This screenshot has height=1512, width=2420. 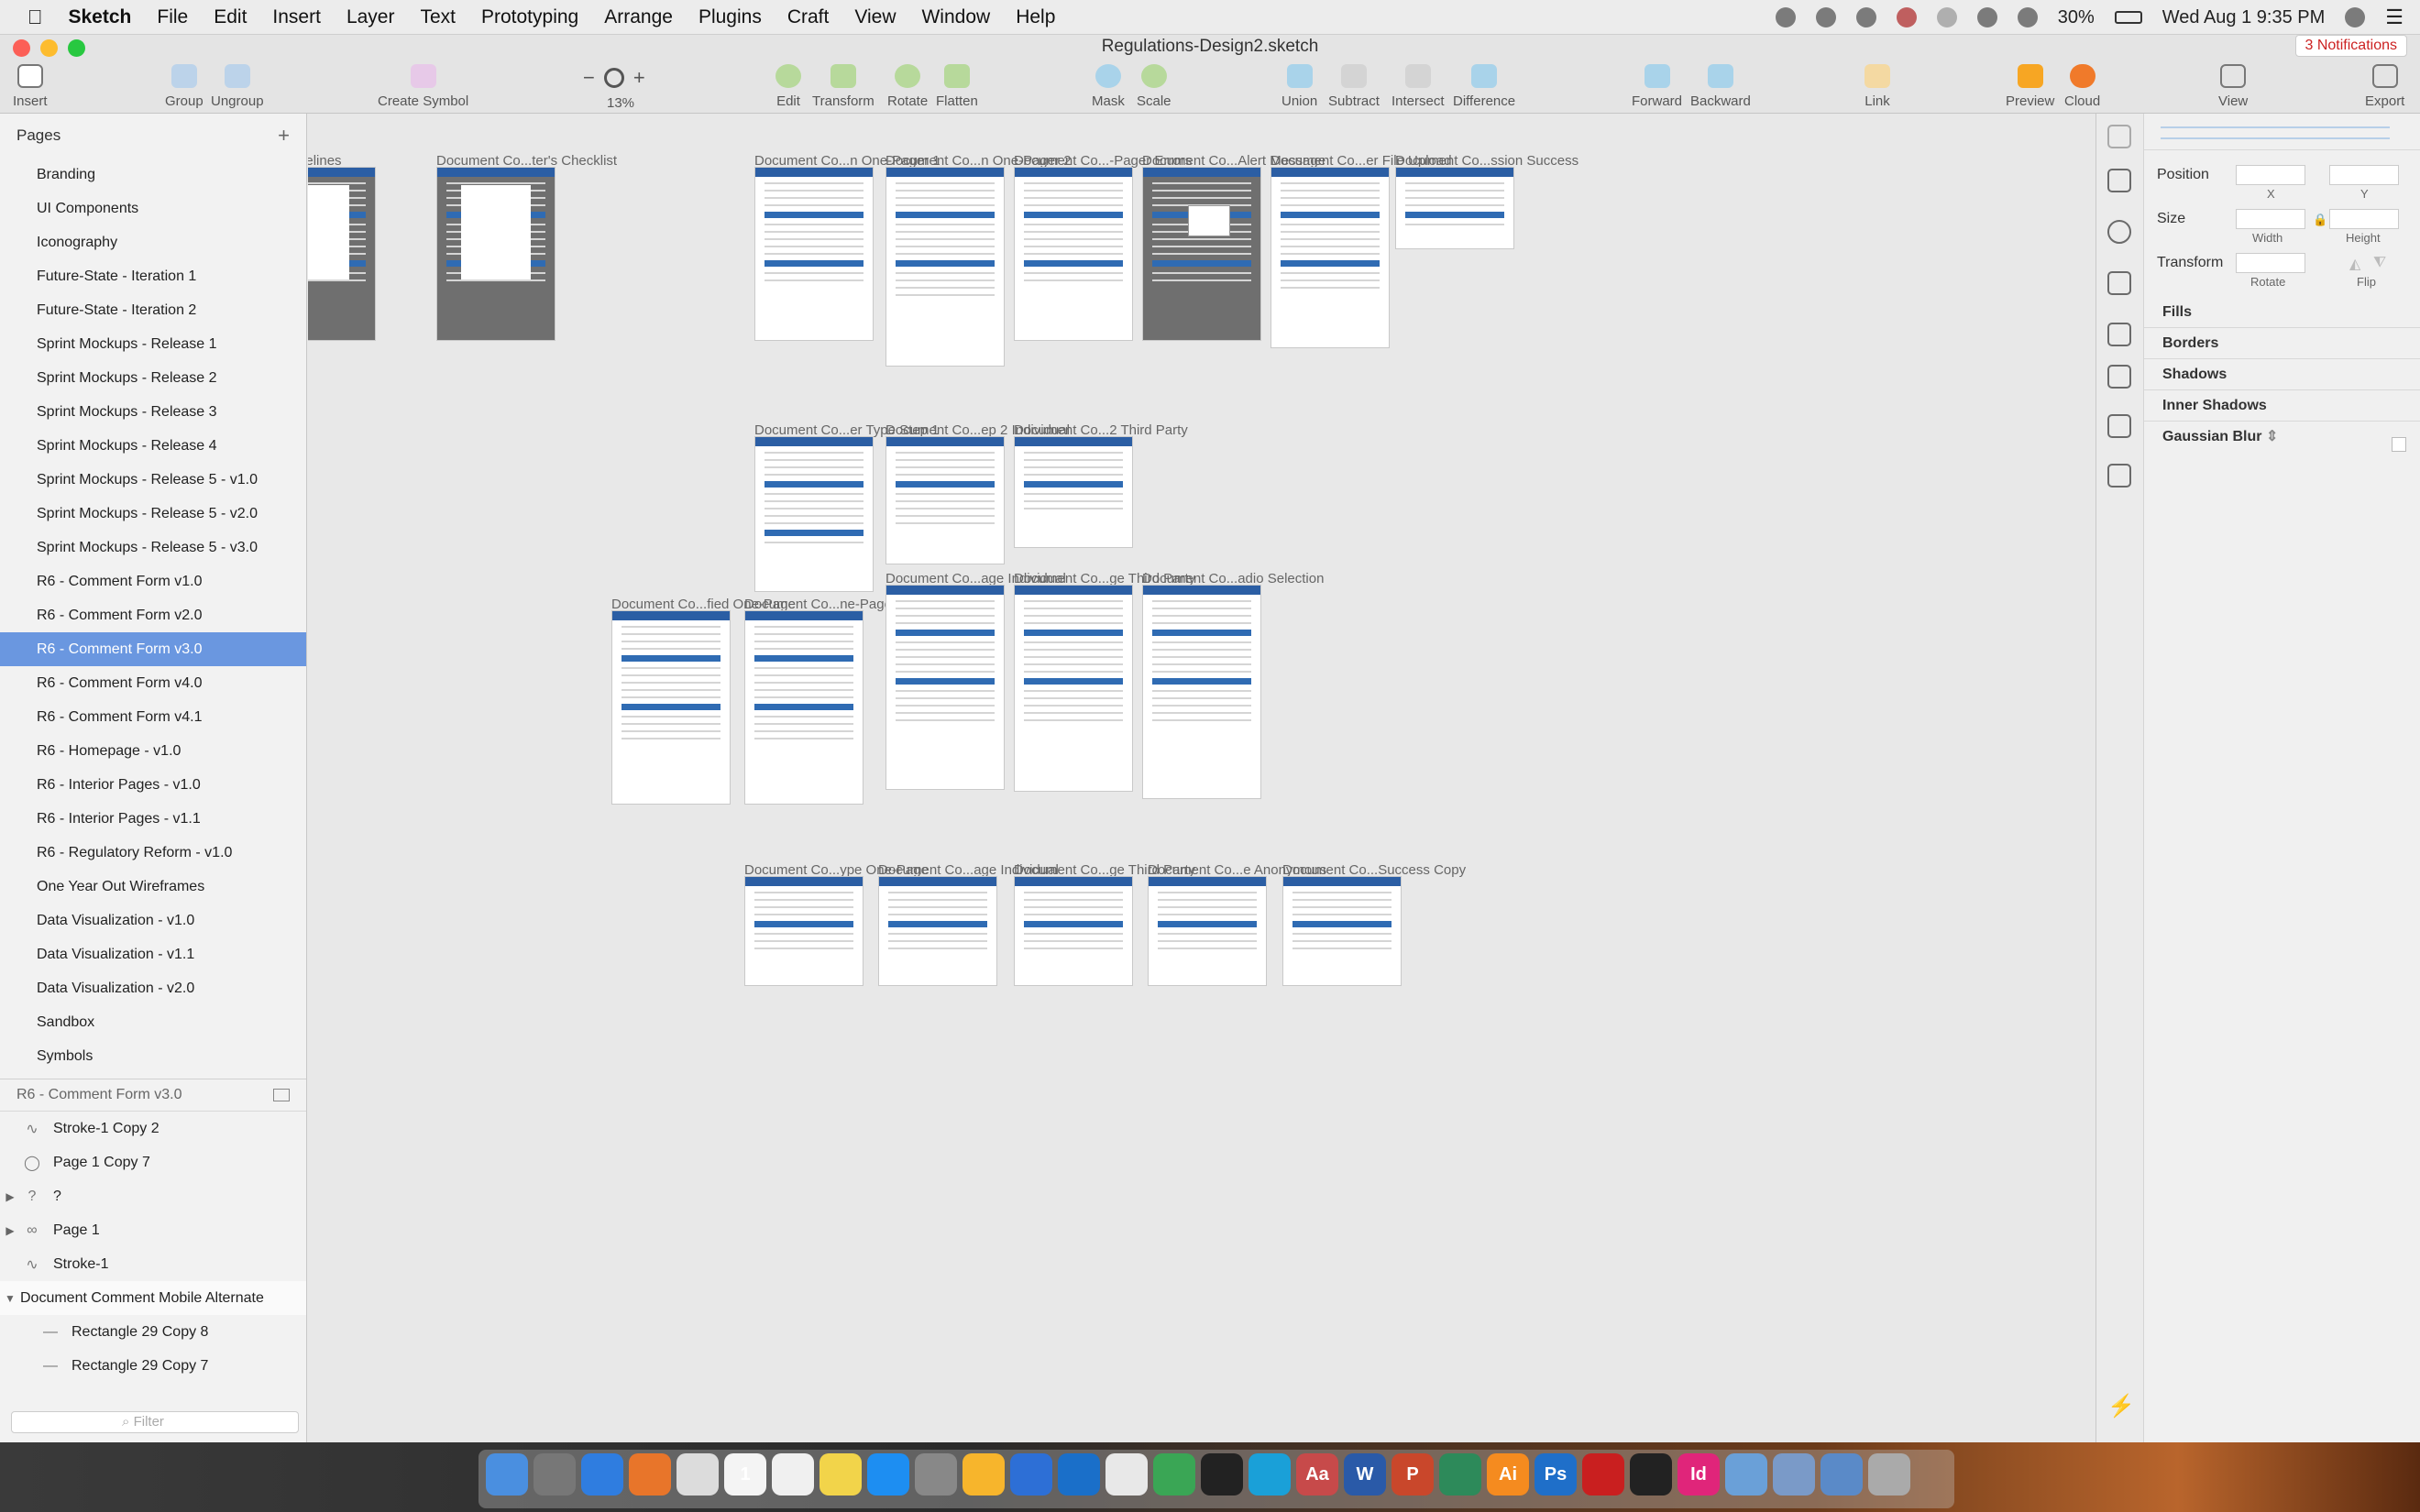 I want to click on zoom-window-button, so click(x=76, y=48).